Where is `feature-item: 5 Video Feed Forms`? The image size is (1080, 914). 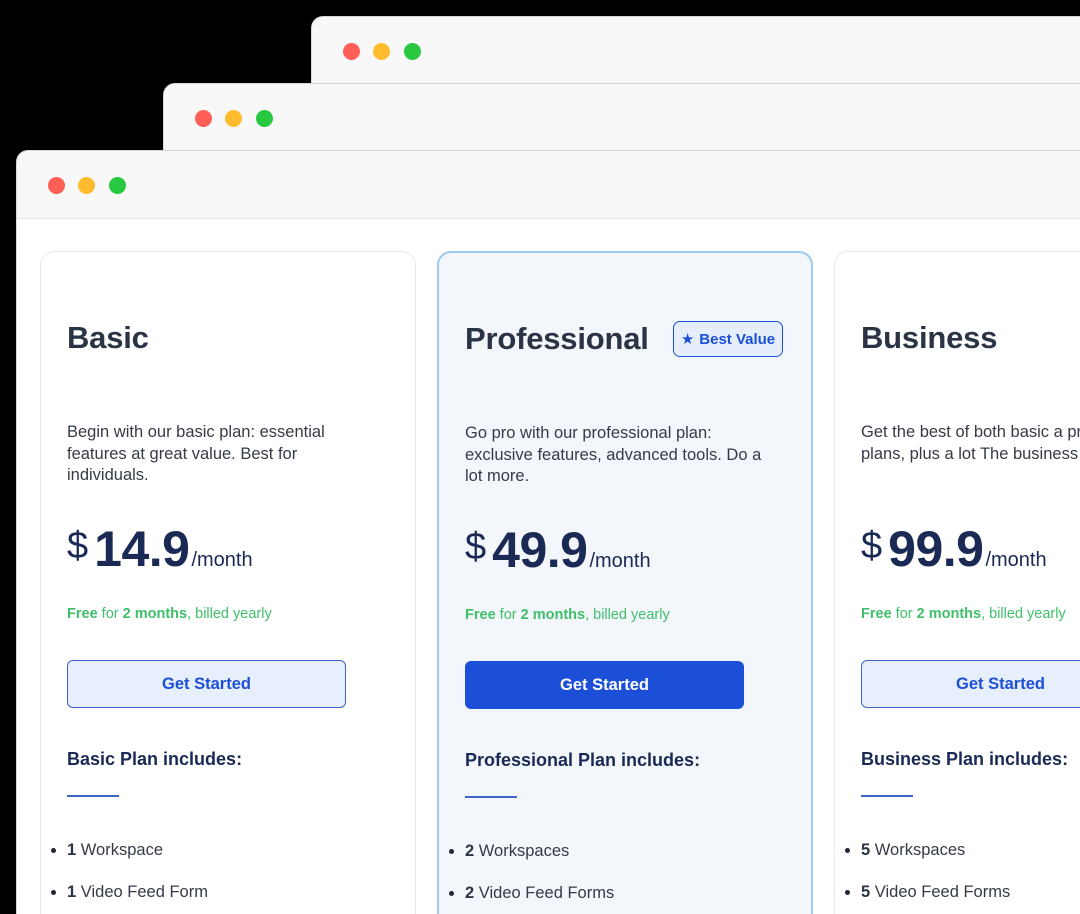
feature-item: 5 Video Feed Forms is located at coordinates (927, 897).